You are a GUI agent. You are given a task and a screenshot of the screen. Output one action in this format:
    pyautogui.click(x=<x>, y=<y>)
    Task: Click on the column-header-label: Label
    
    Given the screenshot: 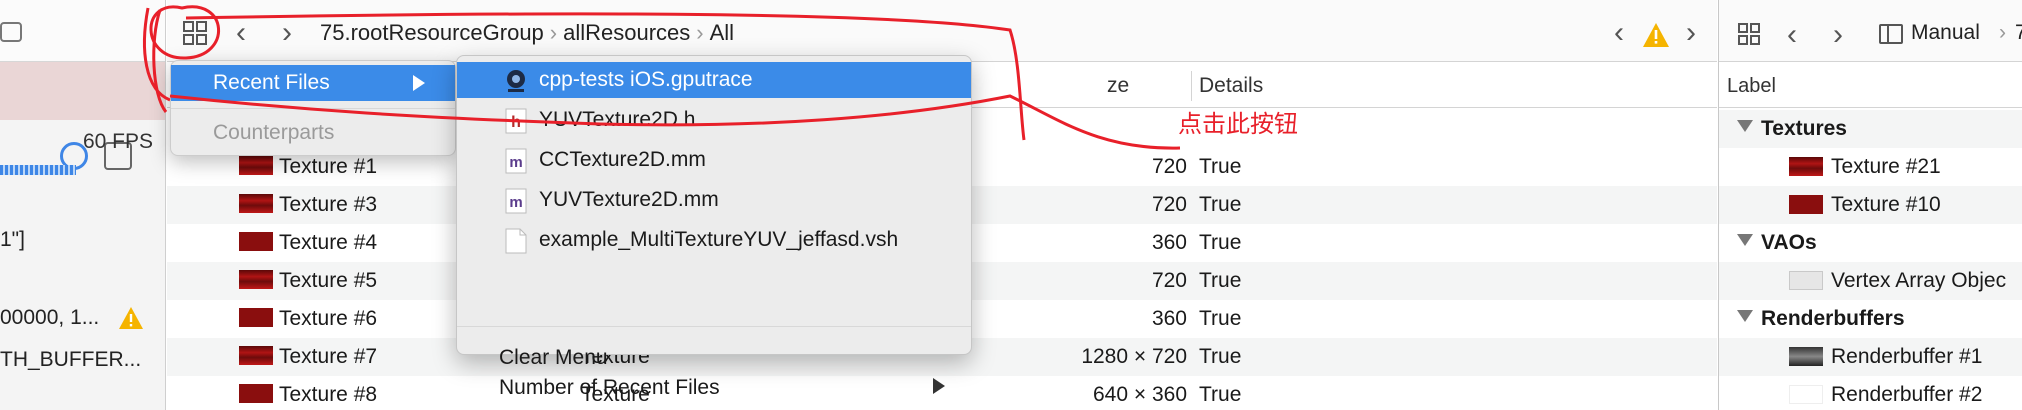 What is the action you would take?
    pyautogui.click(x=1870, y=85)
    